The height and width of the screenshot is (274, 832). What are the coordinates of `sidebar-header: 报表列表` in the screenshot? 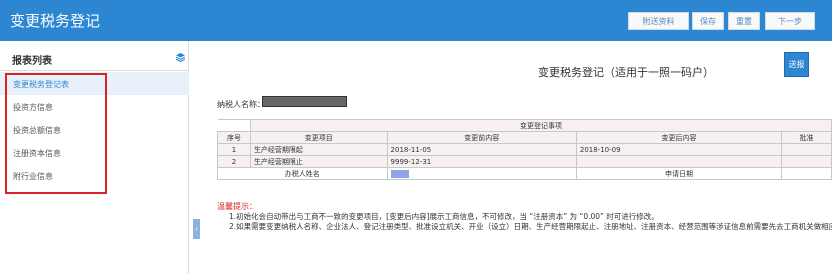 It's located at (94, 56).